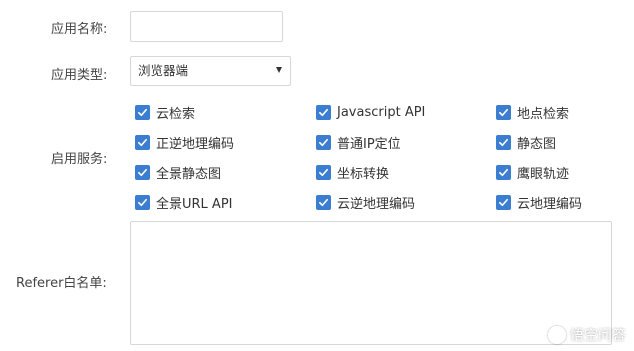 This screenshot has width=634, height=351. I want to click on chevron-down-icon, so click(279, 70).